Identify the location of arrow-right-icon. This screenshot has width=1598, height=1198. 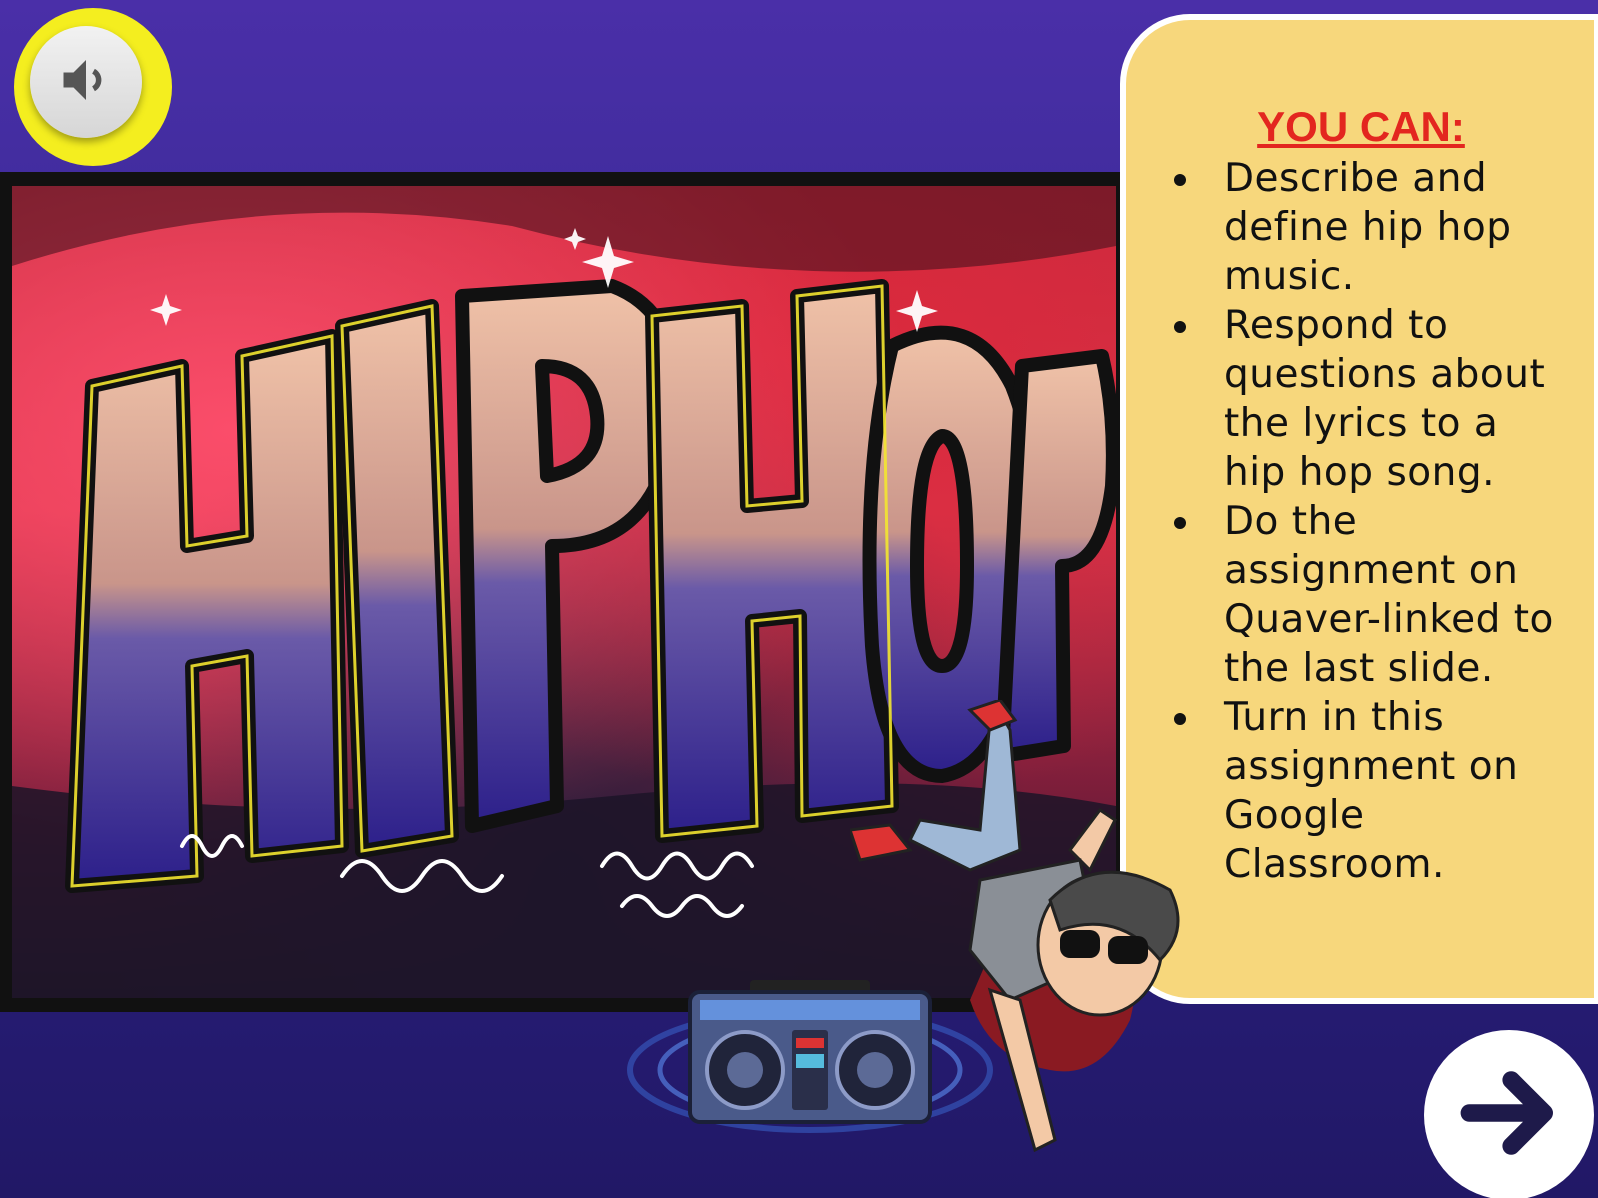
(1509, 1115).